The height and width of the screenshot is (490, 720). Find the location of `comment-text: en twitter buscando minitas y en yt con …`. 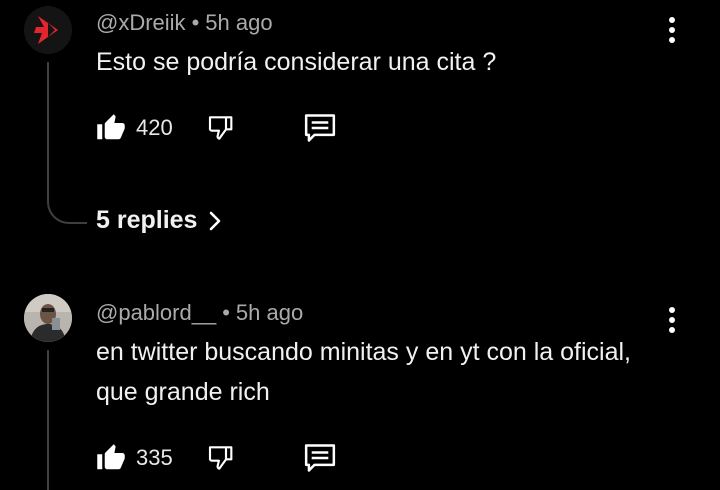

comment-text: en twitter buscando minitas y en yt con … is located at coordinates (363, 372).